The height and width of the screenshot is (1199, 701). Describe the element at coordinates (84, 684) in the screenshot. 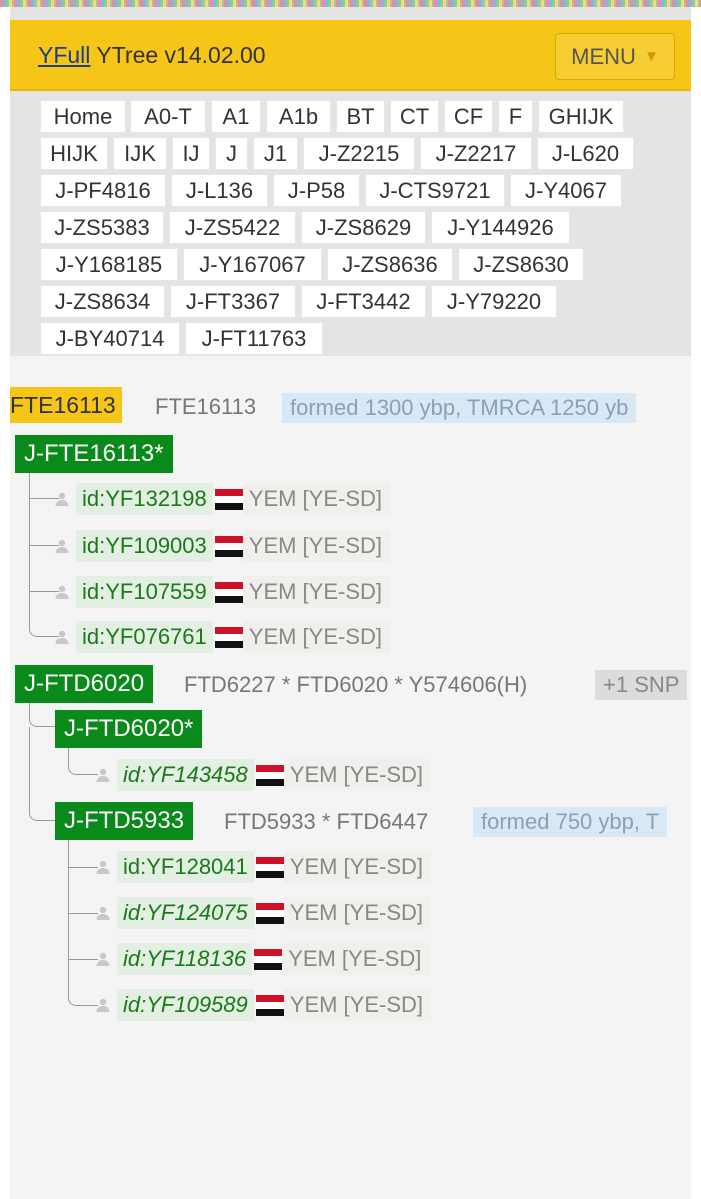

I see `clade-j-ftd6020: J-FTD6020` at that location.